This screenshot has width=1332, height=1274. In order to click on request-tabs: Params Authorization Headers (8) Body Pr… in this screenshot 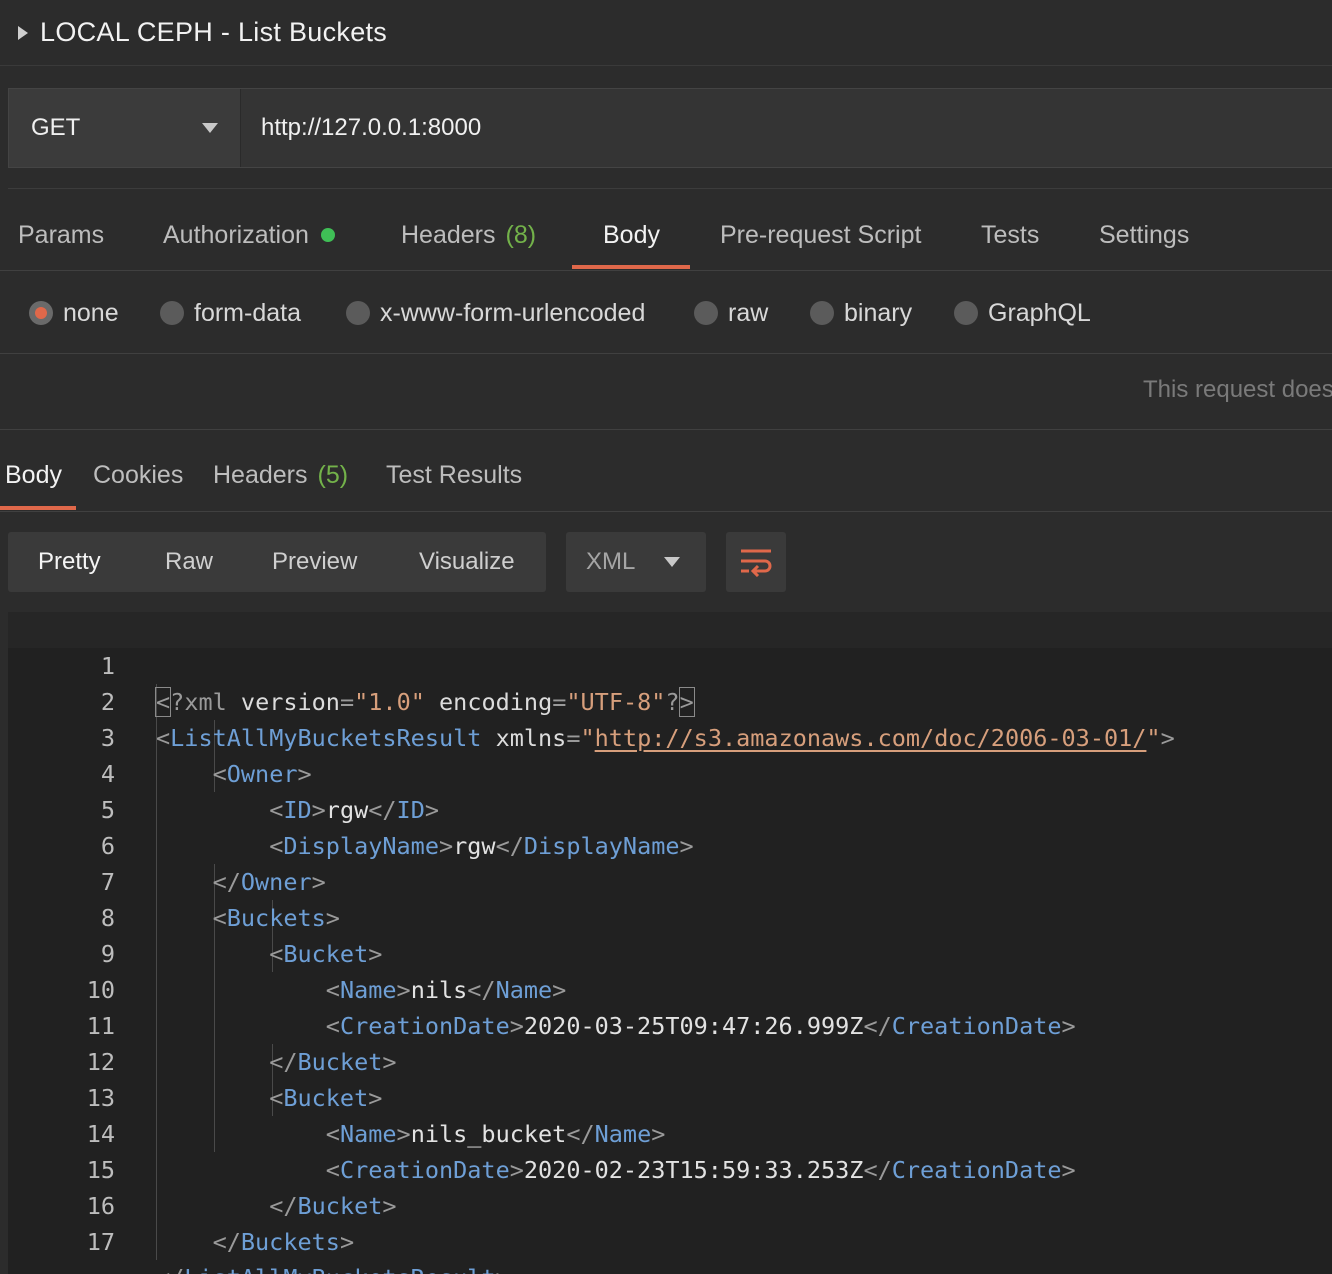, I will do `click(666, 235)`.